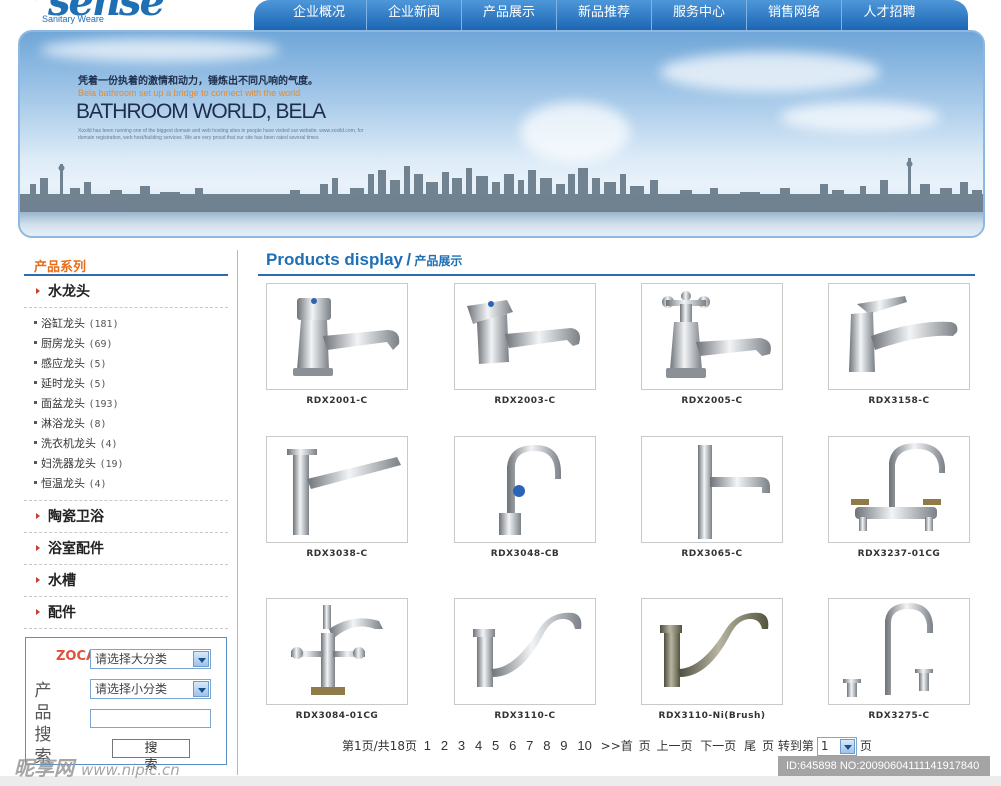 This screenshot has height=786, width=1001. Describe the element at coordinates (106, 15) in the screenshot. I see `logo: sense Sanitary Weare` at that location.